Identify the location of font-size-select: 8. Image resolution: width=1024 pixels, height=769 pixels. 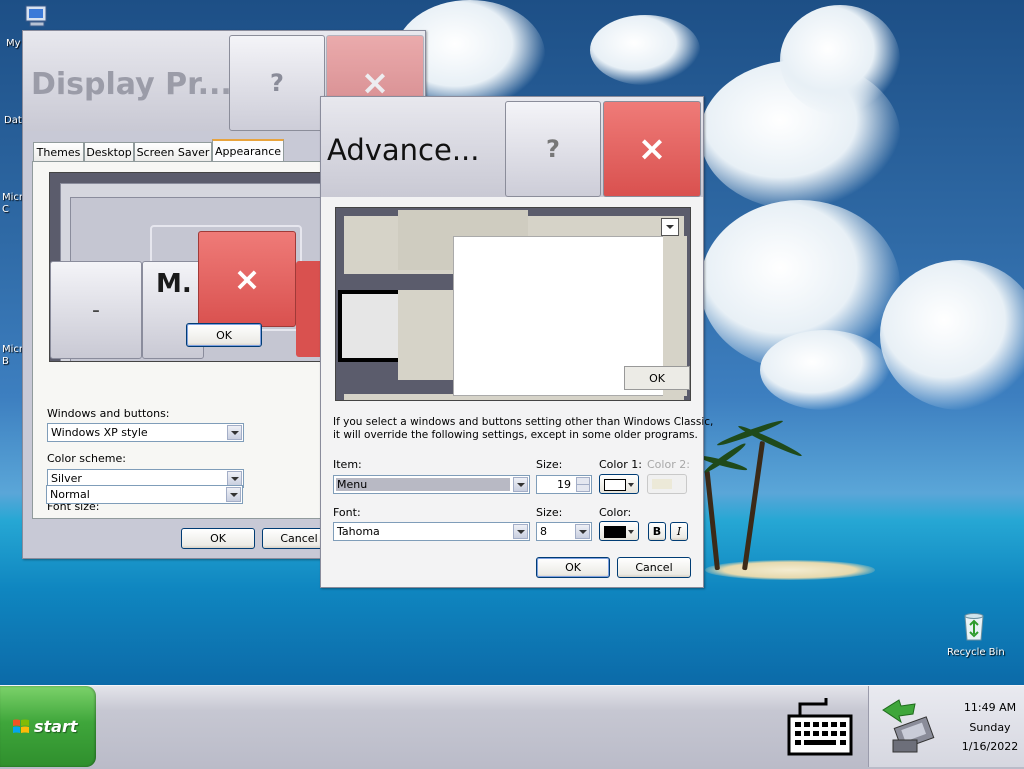
(564, 531).